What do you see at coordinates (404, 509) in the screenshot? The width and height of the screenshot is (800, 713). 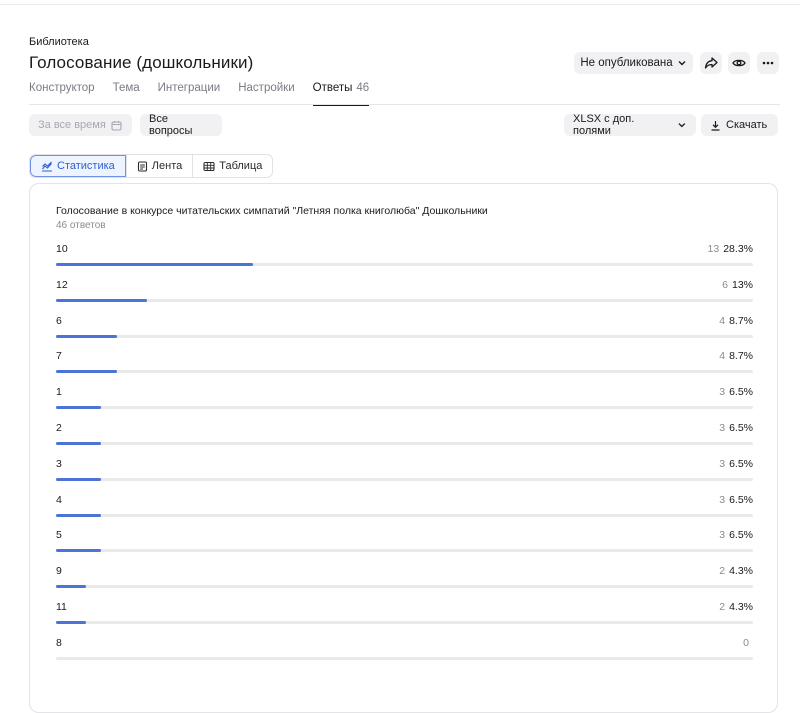 I see `answer-row-4: 4 3 6.5%` at bounding box center [404, 509].